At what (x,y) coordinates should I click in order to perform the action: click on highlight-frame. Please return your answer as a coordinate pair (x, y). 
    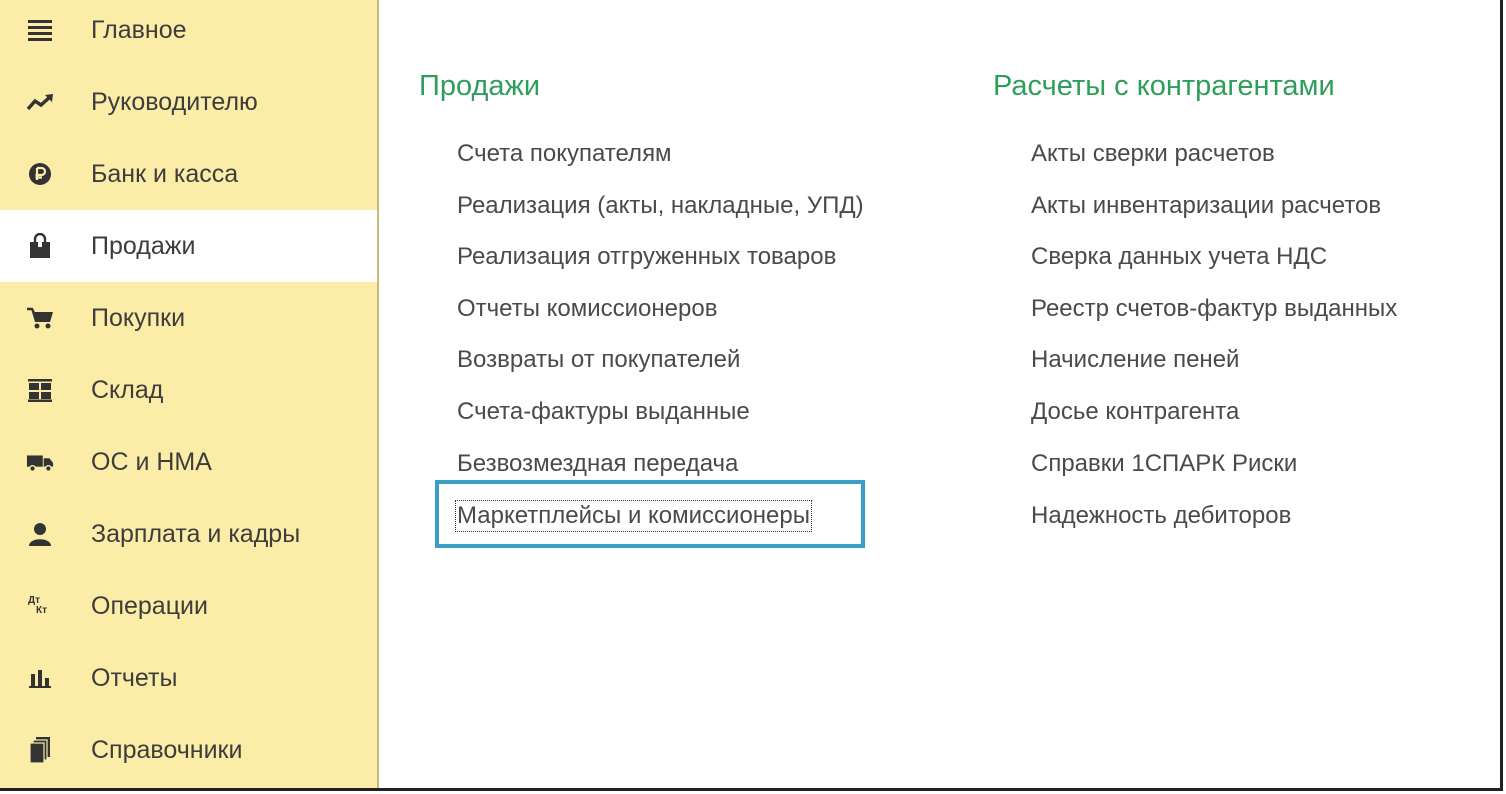
    Looking at the image, I should click on (650, 514).